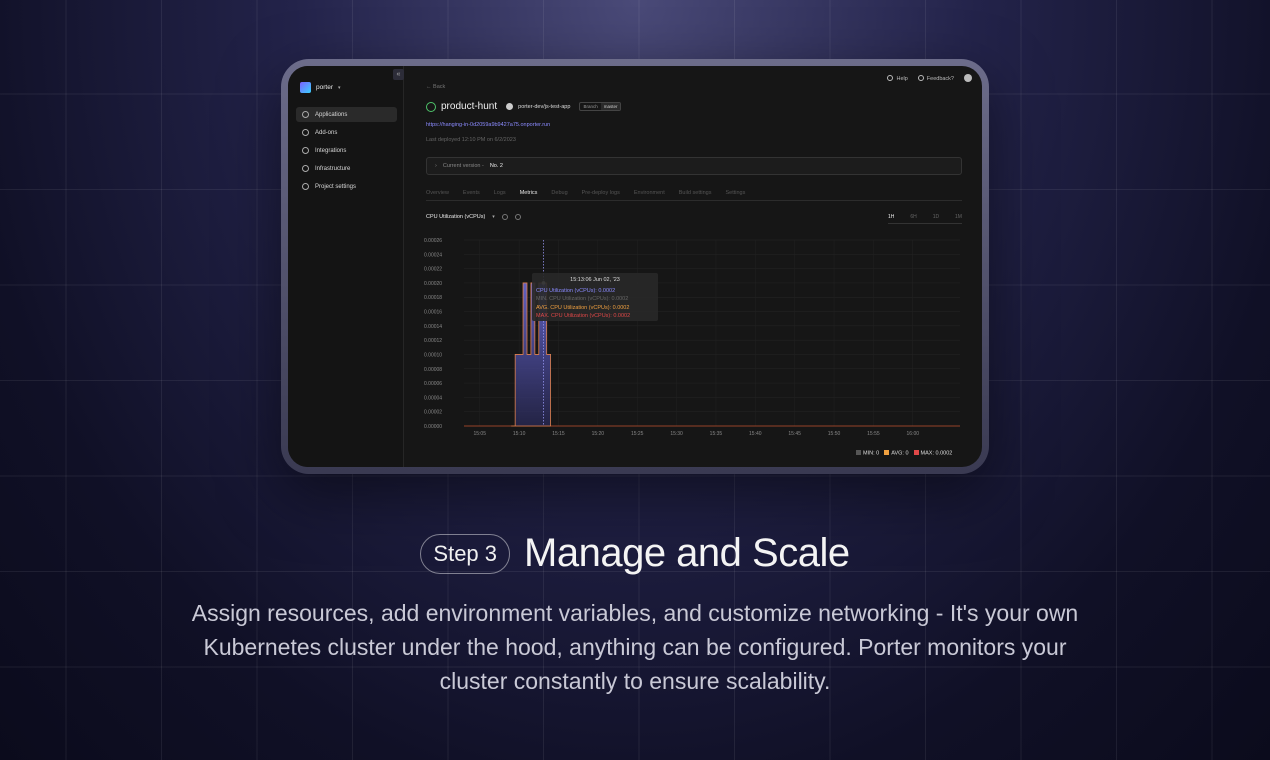 The image size is (1270, 760). What do you see at coordinates (435, 87) in the screenshot?
I see `back-link: ← Back` at bounding box center [435, 87].